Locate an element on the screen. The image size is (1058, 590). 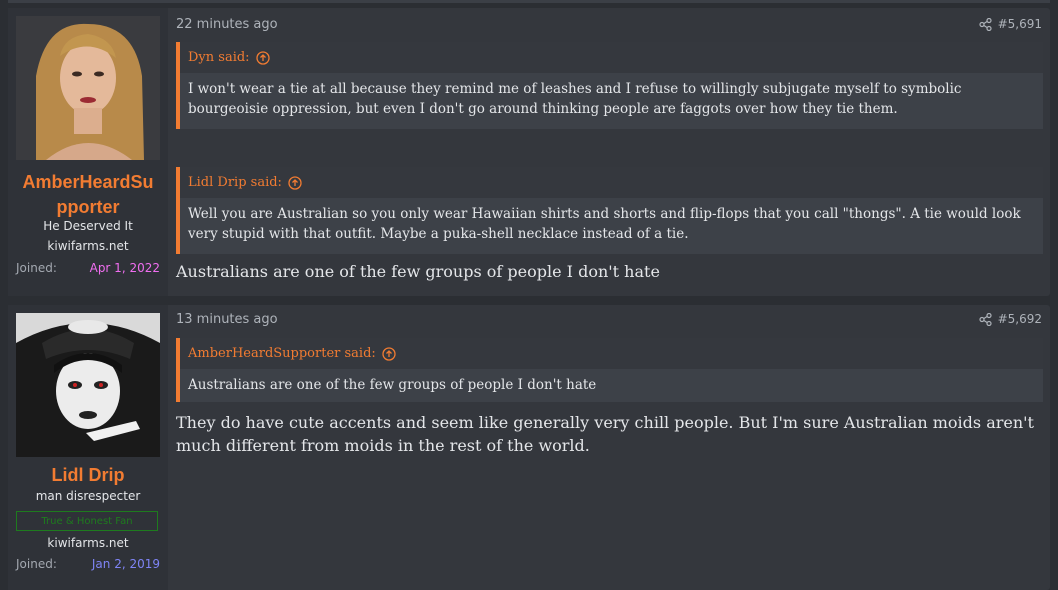
username-line1: AmberHeardSu is located at coordinates (88, 182).